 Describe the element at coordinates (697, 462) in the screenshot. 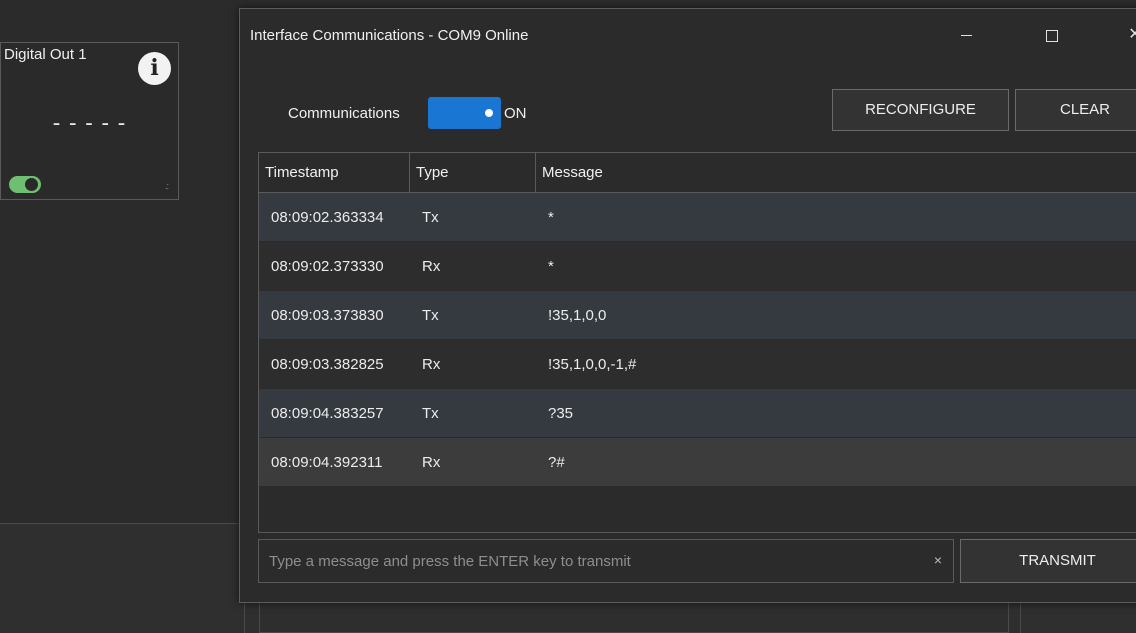

I see `table-row: 08:09:04.392311 Rx ?#` at that location.